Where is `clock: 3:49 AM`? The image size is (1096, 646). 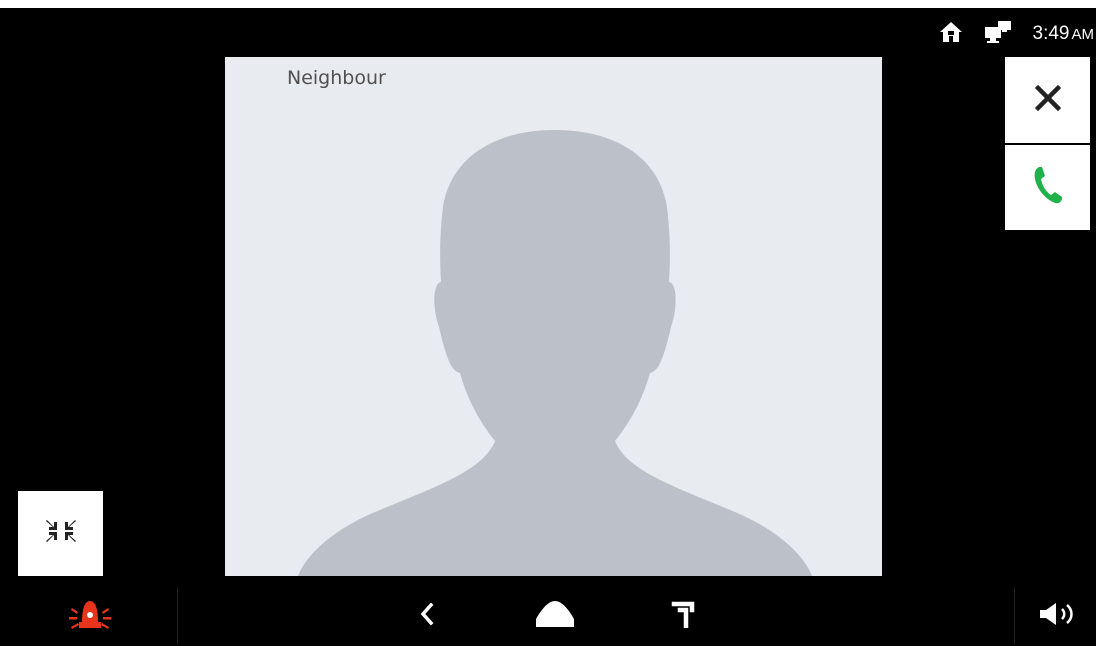
clock: 3:49 AM is located at coordinates (1063, 34).